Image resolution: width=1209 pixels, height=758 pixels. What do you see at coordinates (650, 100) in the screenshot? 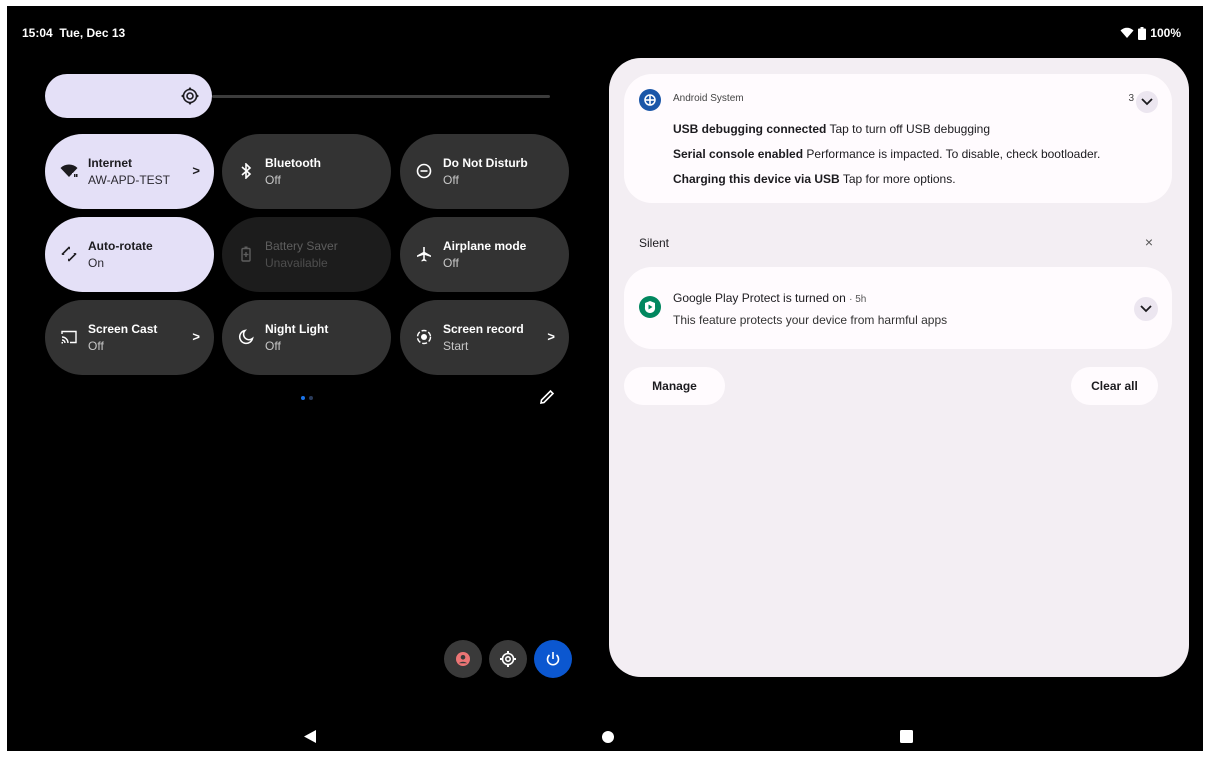
I see `android-system-icon` at bounding box center [650, 100].